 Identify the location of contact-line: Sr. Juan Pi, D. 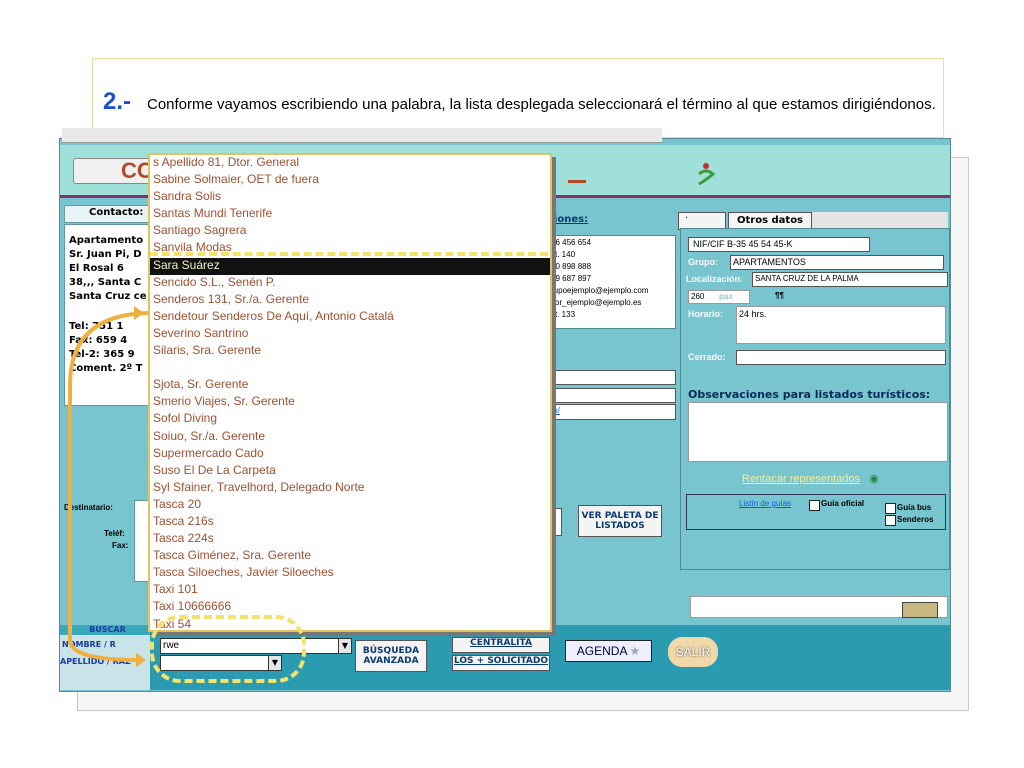
(105, 254).